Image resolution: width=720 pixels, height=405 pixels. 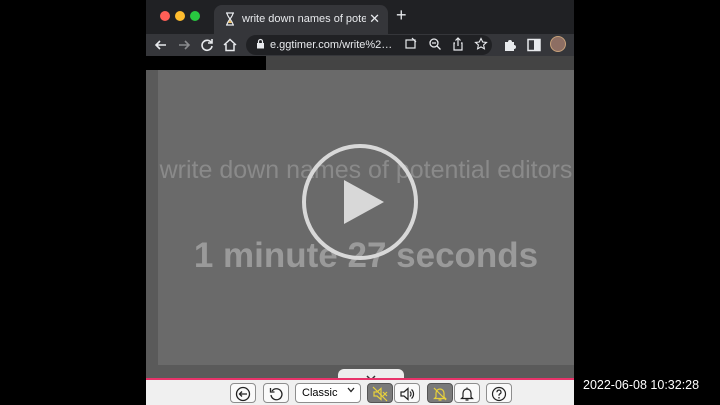 I want to click on sound-on-button, so click(x=407, y=393).